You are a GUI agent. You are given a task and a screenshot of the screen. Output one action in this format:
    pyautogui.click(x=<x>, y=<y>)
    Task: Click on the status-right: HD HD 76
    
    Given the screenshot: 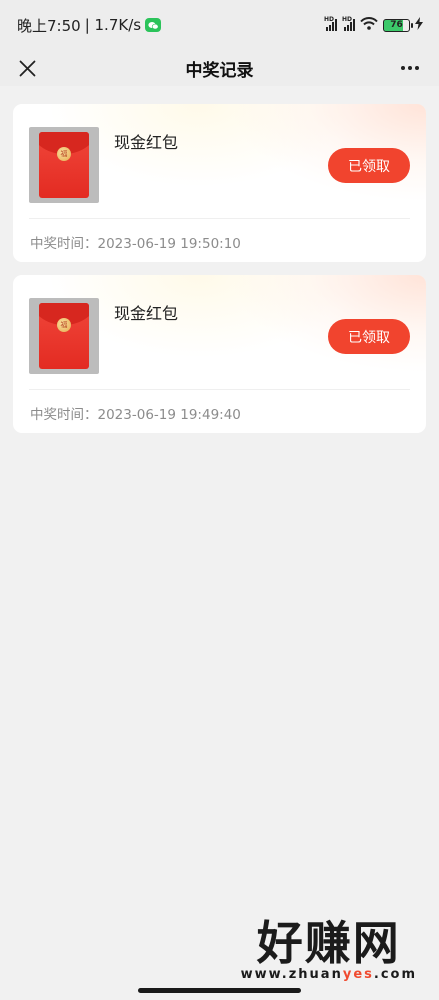 What is the action you would take?
    pyautogui.click(x=373, y=25)
    